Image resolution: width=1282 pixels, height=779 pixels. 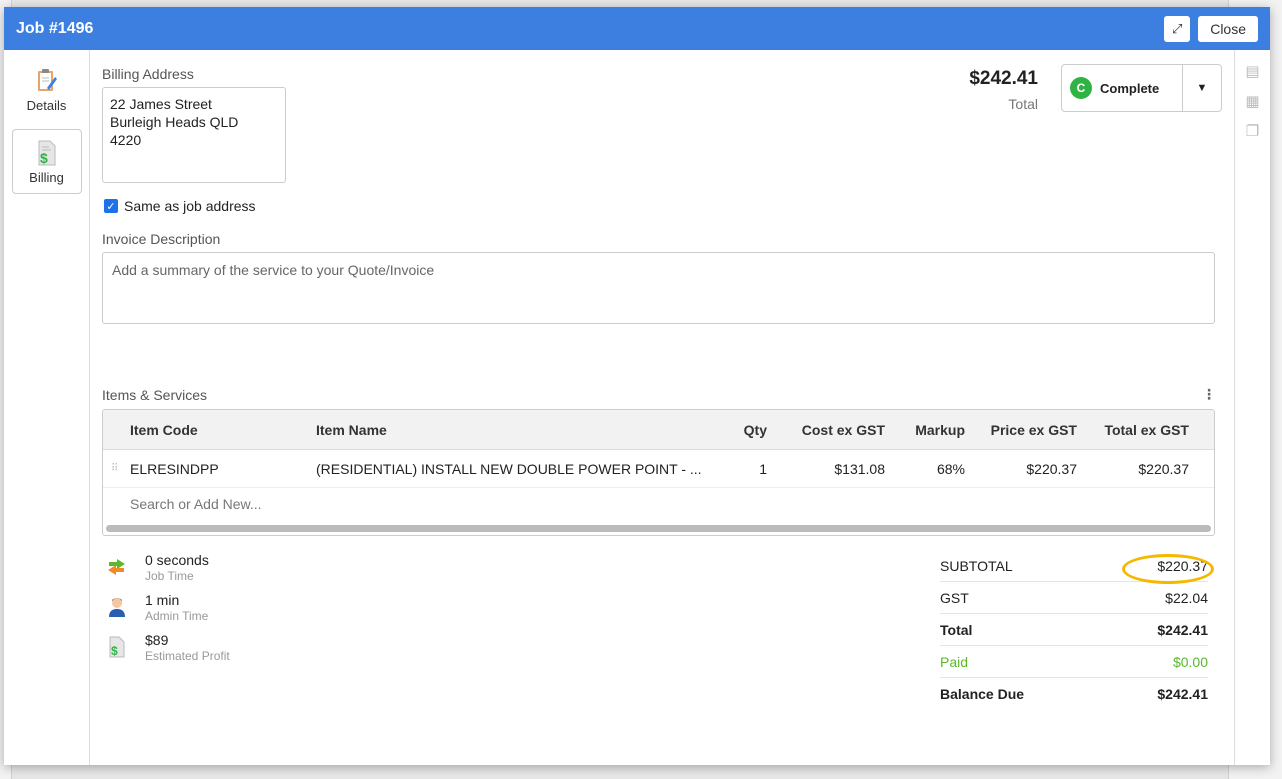 What do you see at coordinates (1025, 429) in the screenshot?
I see `col-price: Price ex GST` at bounding box center [1025, 429].